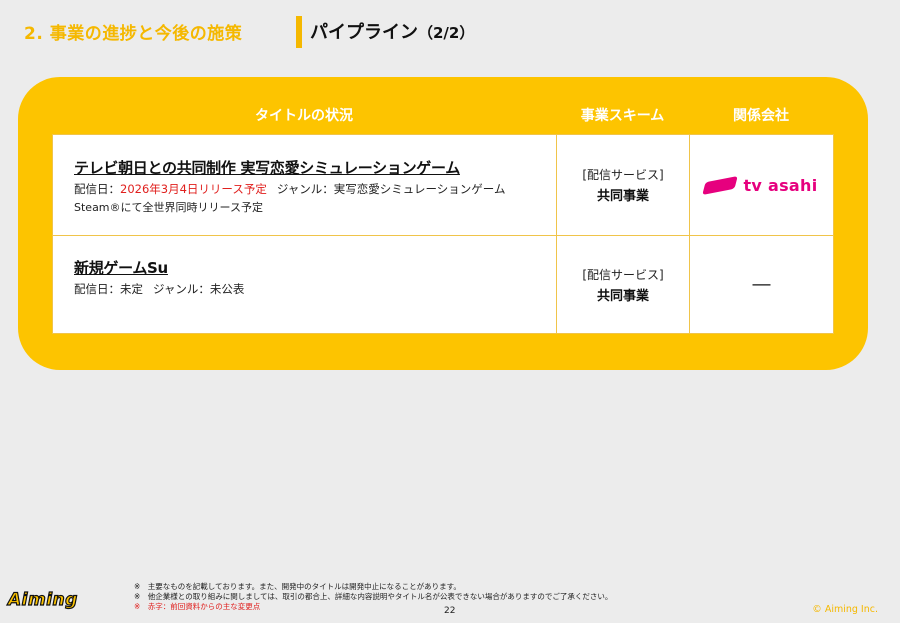 This screenshot has height=623, width=900. What do you see at coordinates (133, 34) in the screenshot?
I see `section-title: 2. 事業の進捗と今後の施策` at bounding box center [133, 34].